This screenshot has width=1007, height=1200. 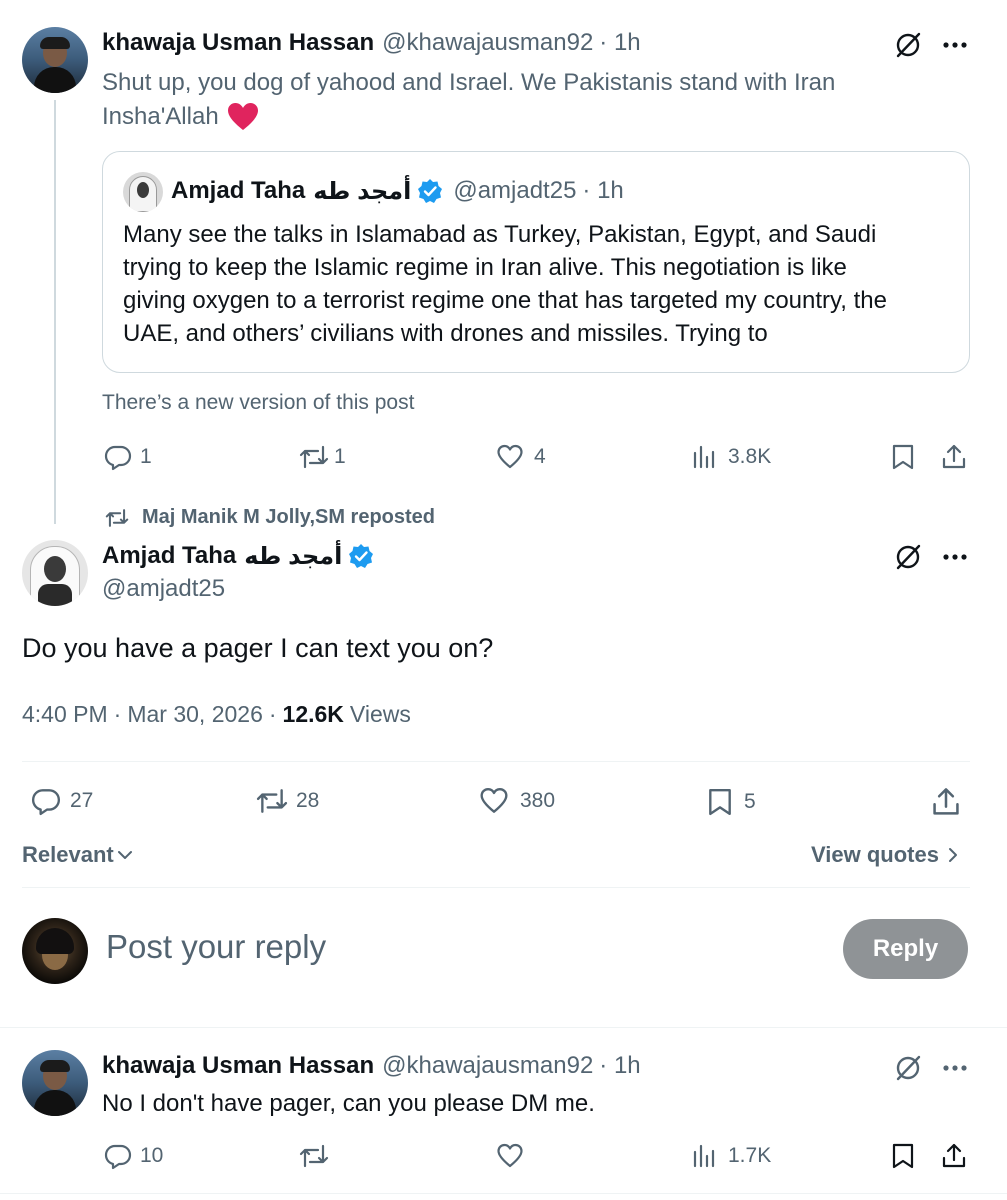 What do you see at coordinates (750, 801) in the screenshot?
I see `bookmark-count: 5` at bounding box center [750, 801].